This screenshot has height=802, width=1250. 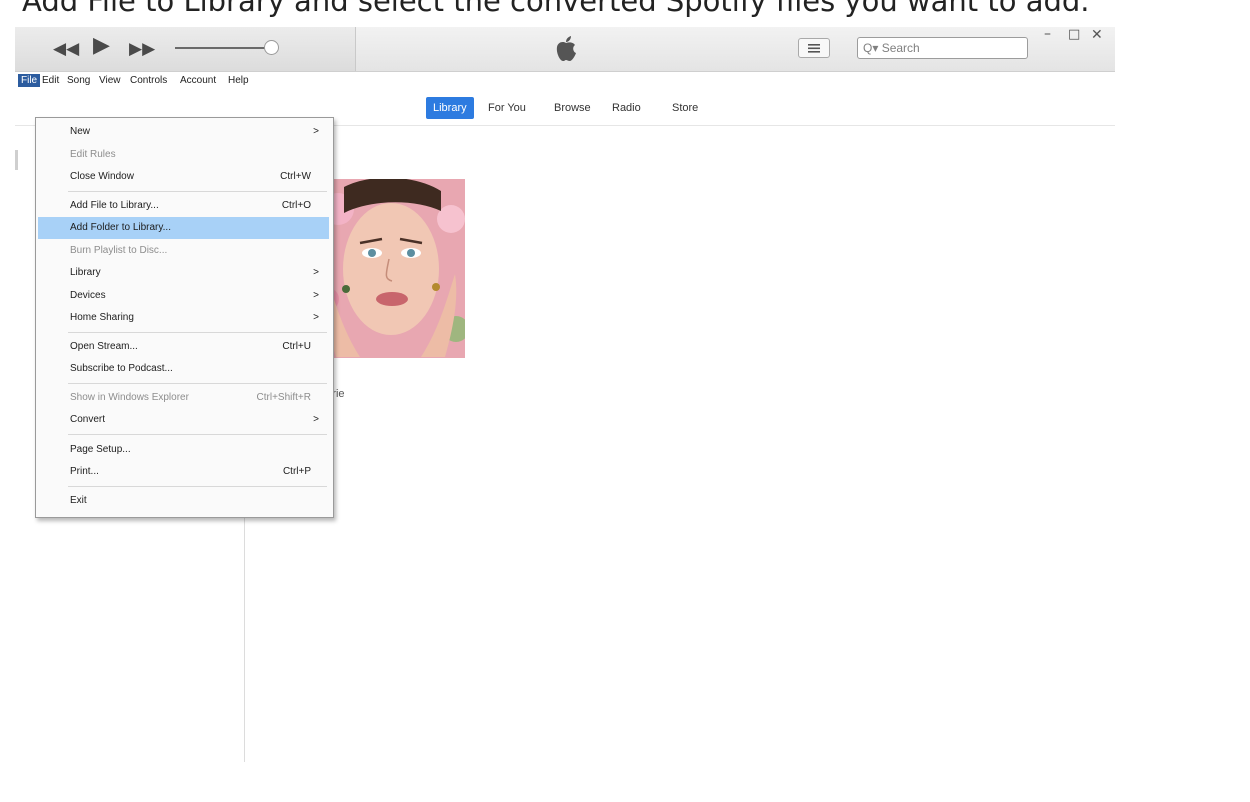 I want to click on menu-item-label: Convert, so click(x=88, y=419).